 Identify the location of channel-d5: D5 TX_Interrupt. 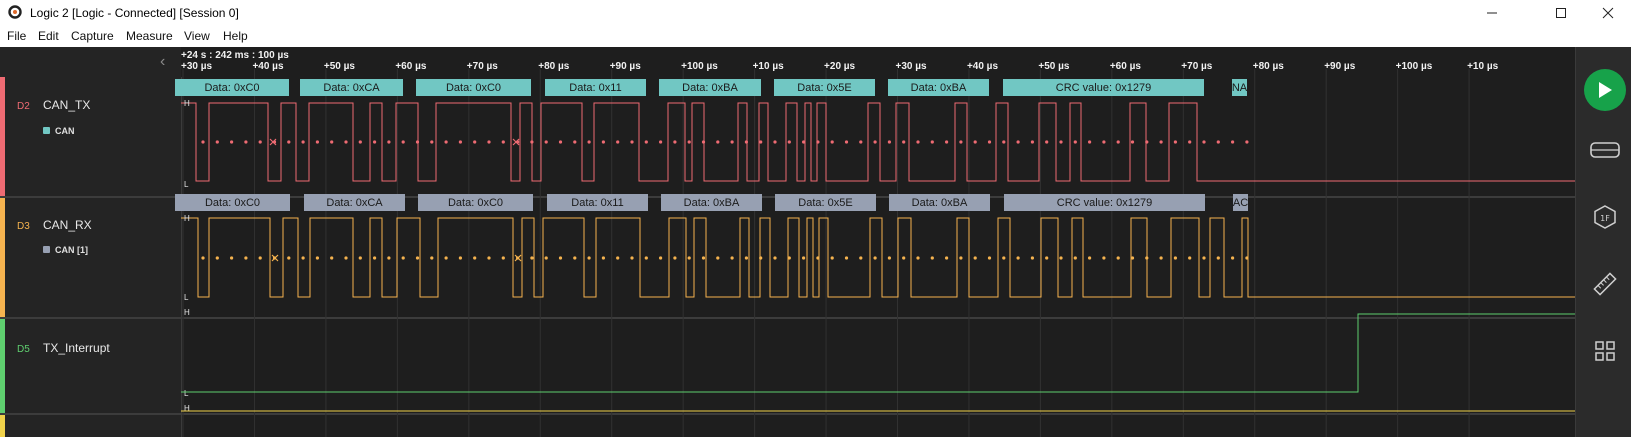
(90, 366).